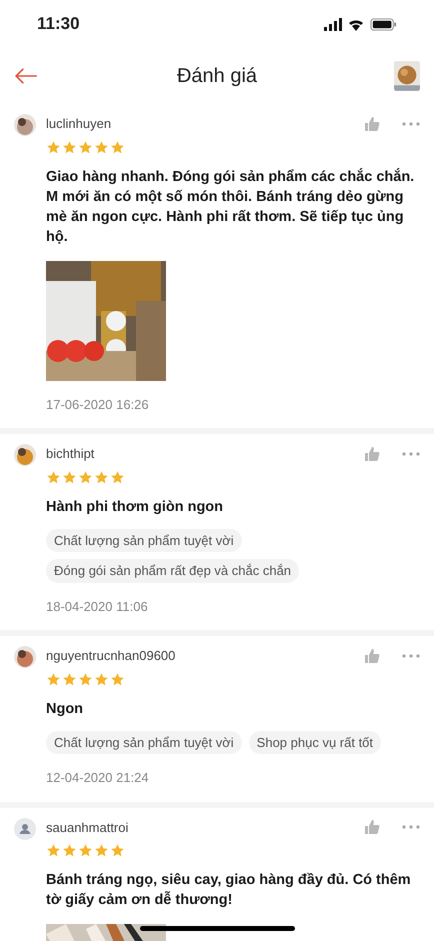  I want to click on username: sauanhmattroi, so click(88, 827).